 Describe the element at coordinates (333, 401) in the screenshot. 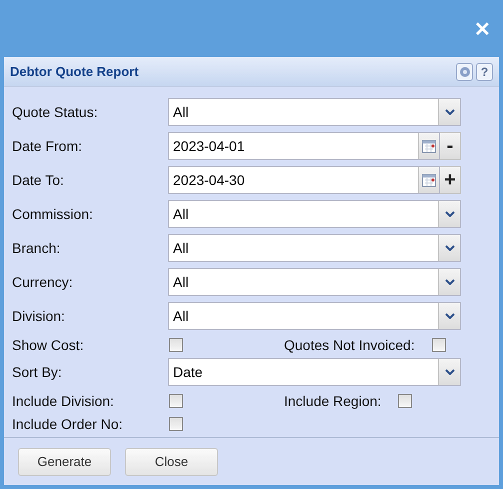

I see `checkbox-label: Include Region:` at that location.